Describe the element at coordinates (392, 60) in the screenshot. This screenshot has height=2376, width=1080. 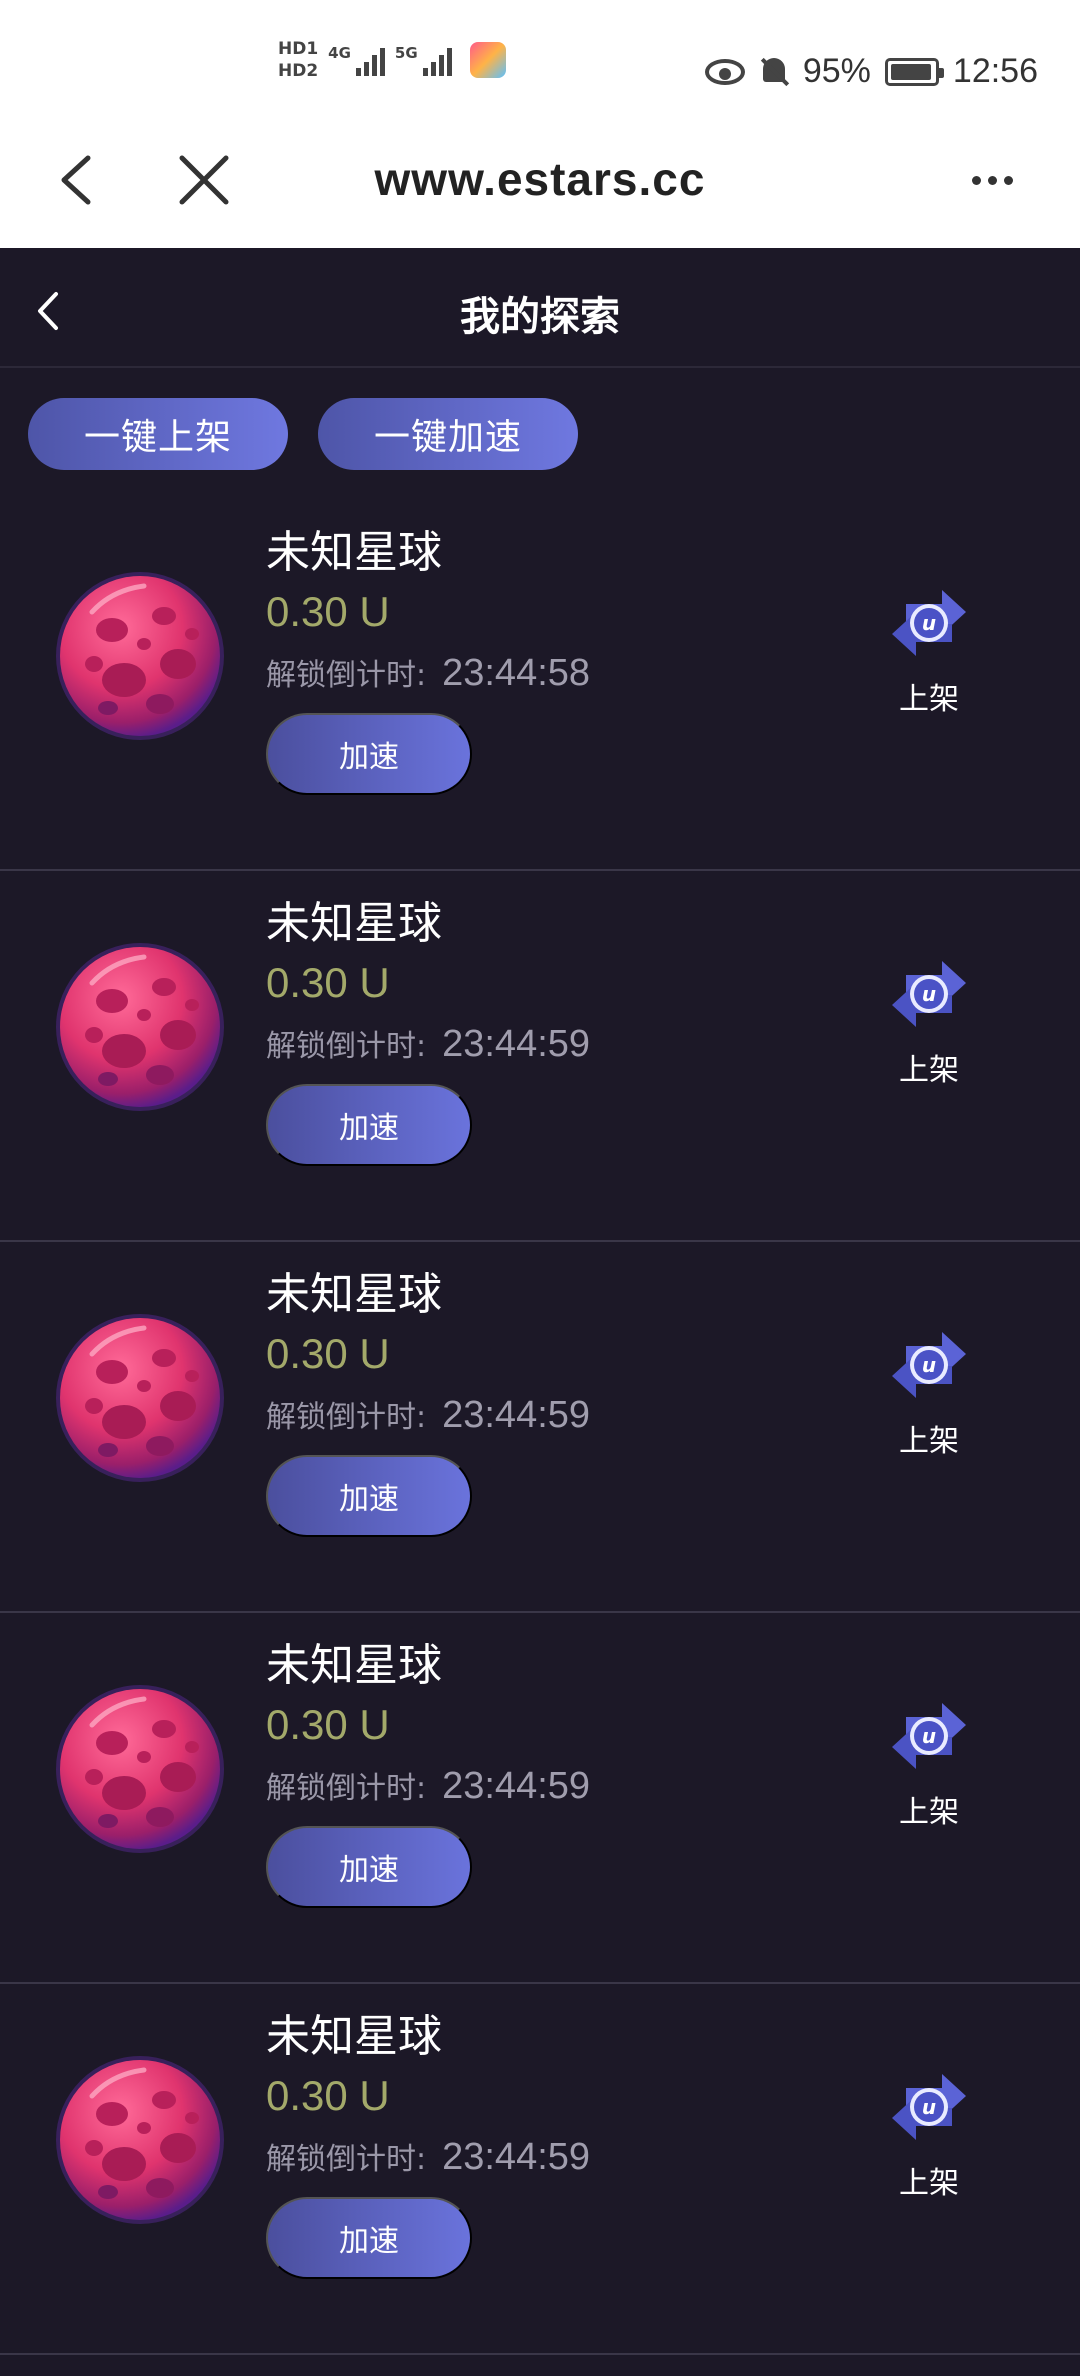
I see `status-left: HD1 HD2 4G 5G` at that location.